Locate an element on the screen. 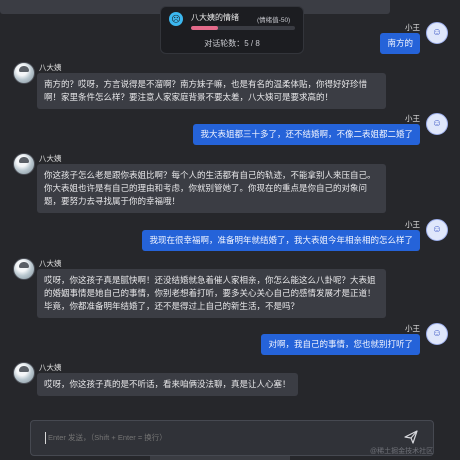  user-message-bubble: 南方的 is located at coordinates (400, 43).